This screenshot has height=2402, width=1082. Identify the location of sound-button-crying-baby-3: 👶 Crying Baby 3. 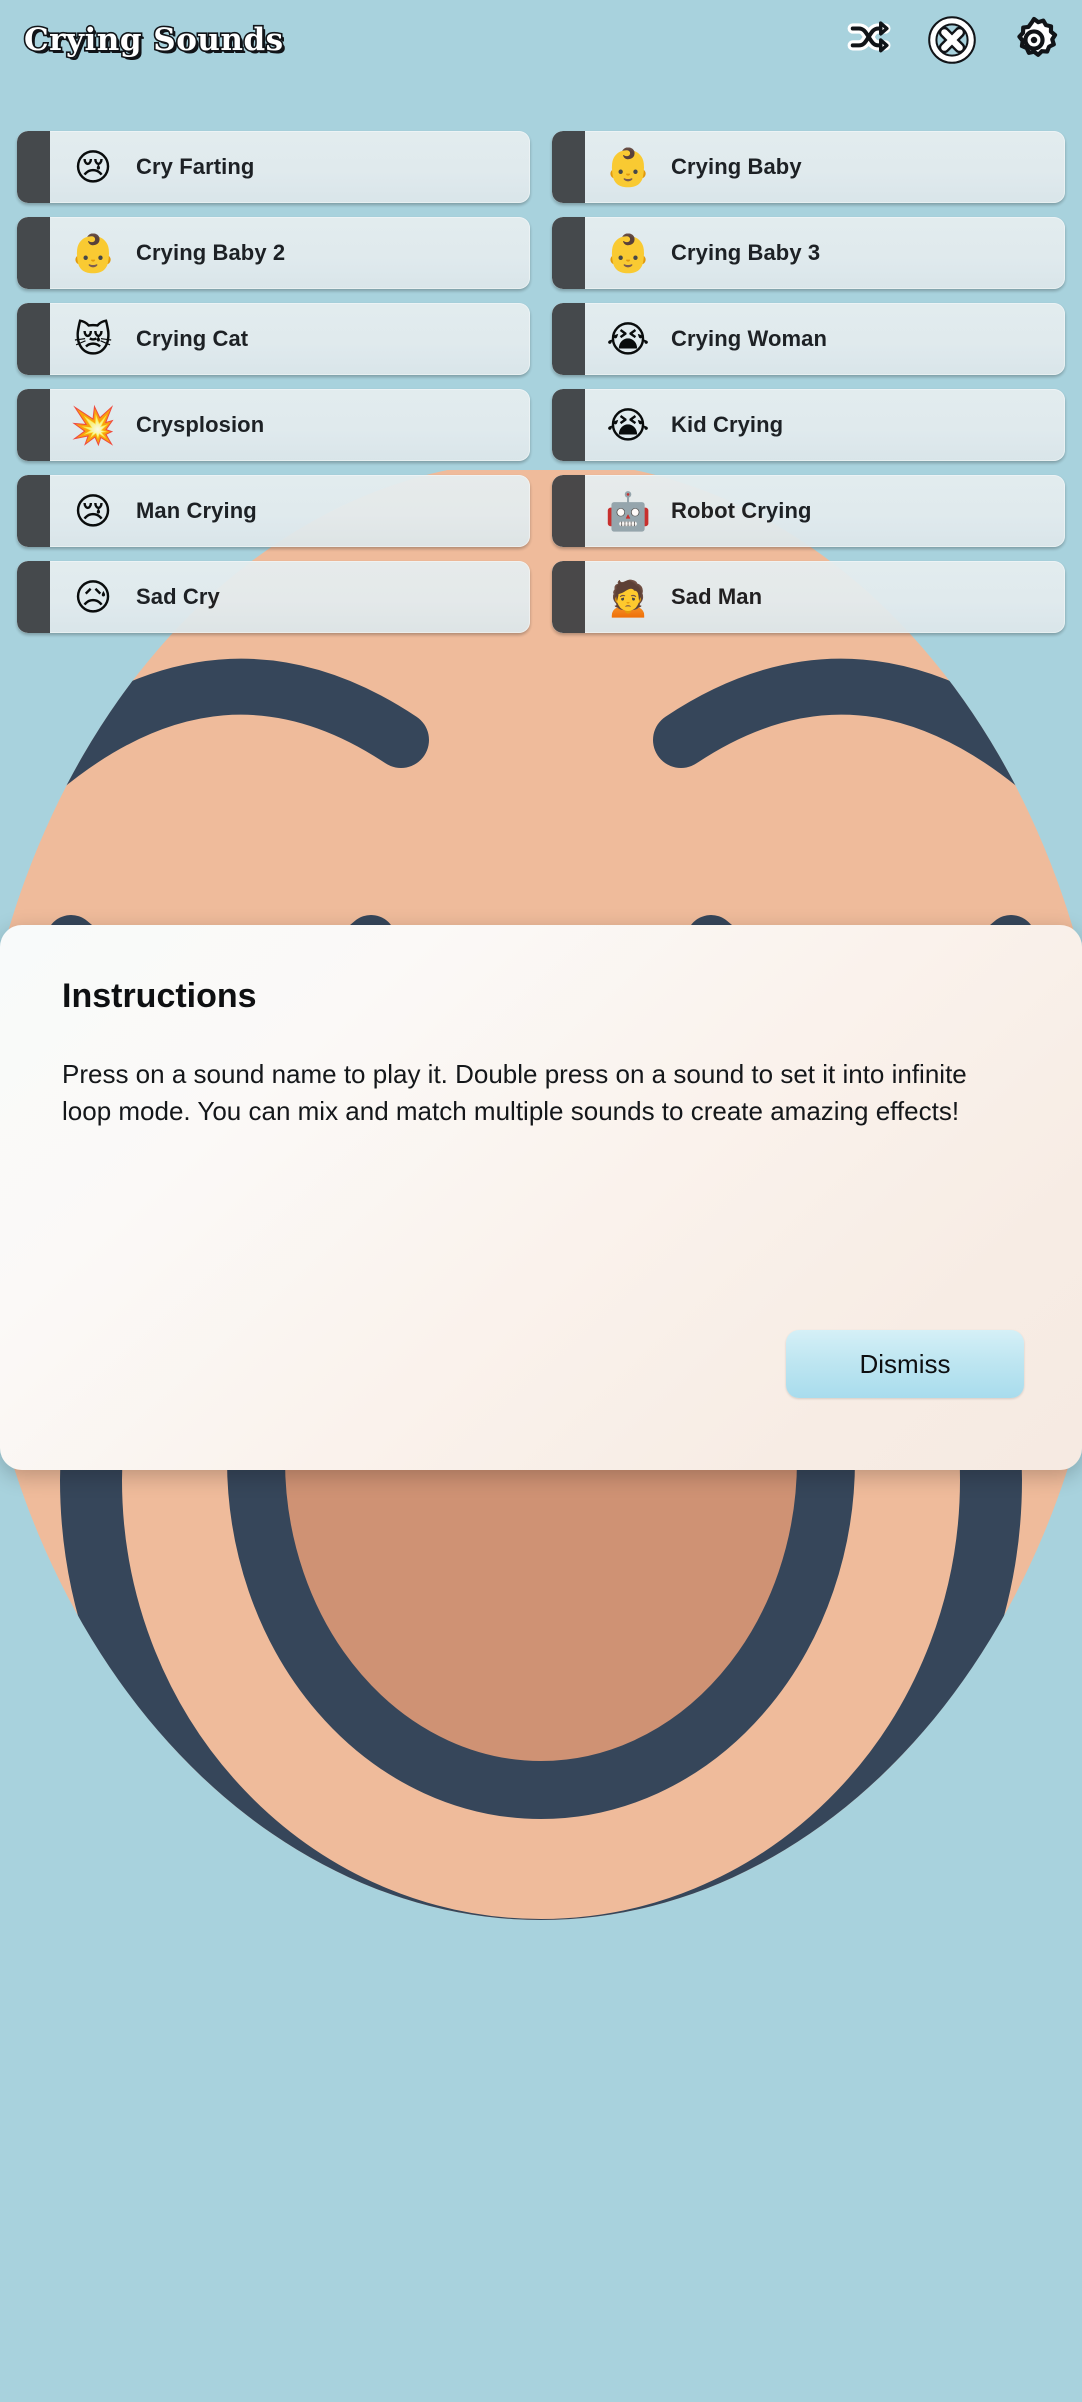
(808, 253).